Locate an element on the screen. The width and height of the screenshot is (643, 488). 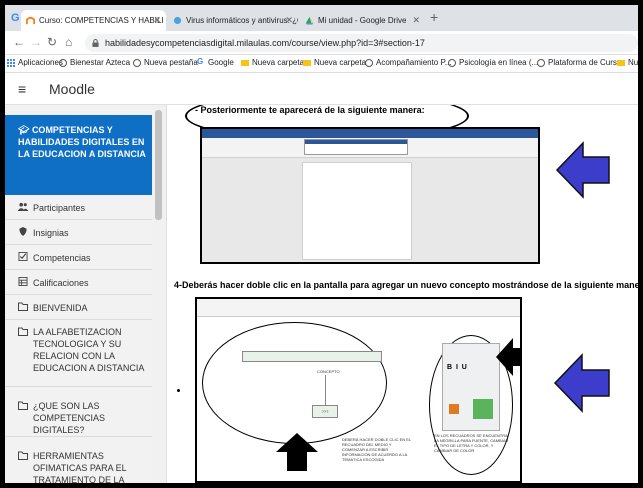
nav-item-competencias: Competencias is located at coordinates (78, 257).